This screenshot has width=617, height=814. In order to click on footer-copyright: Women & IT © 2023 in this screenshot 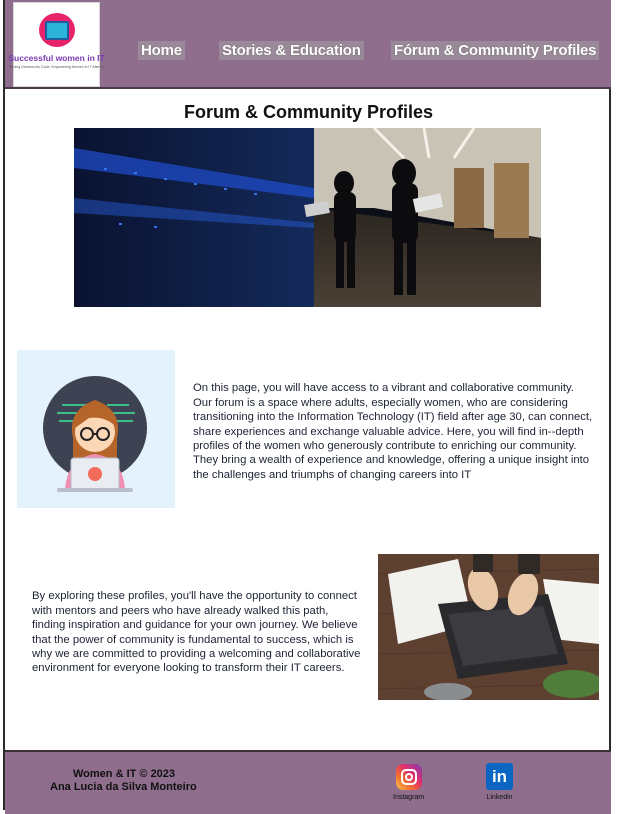, I will do `click(124, 774)`.